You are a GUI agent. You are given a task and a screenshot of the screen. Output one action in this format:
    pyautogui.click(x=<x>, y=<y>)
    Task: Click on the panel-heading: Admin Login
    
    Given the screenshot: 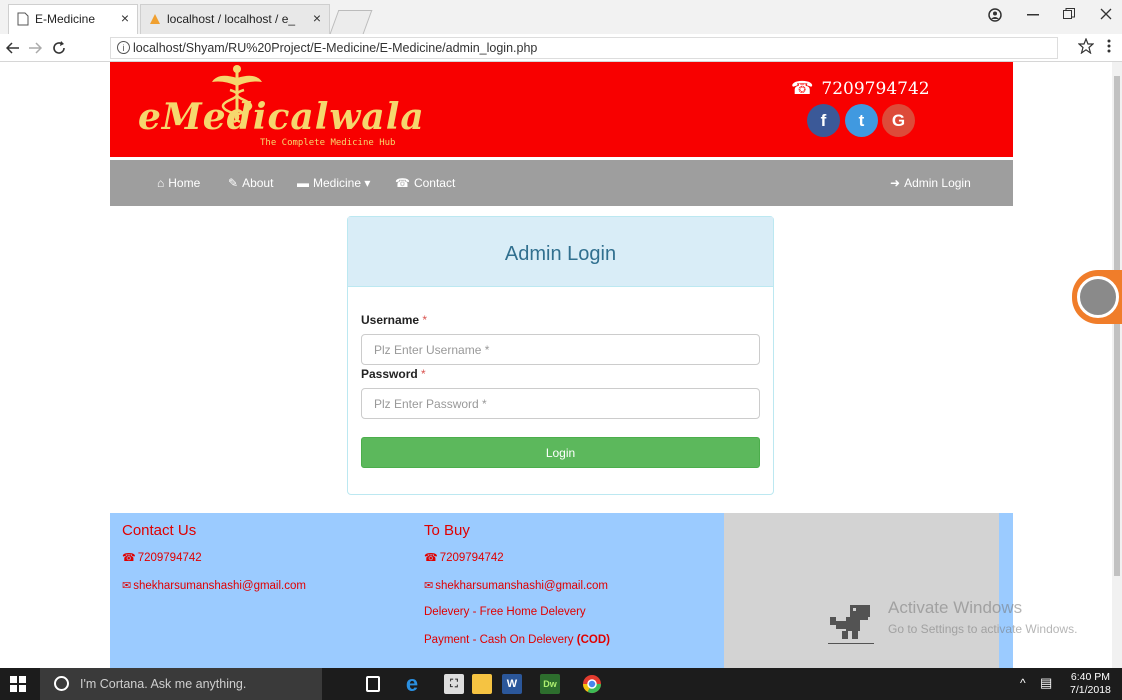 What is the action you would take?
    pyautogui.click(x=560, y=252)
    